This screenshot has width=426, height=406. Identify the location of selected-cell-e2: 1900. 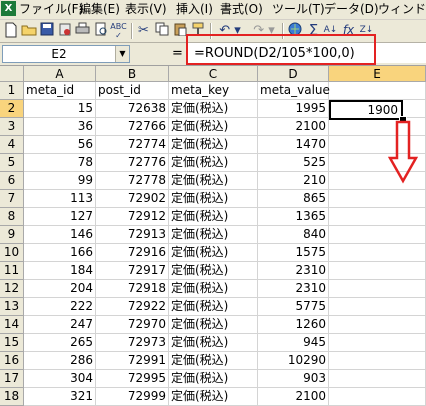
(366, 110).